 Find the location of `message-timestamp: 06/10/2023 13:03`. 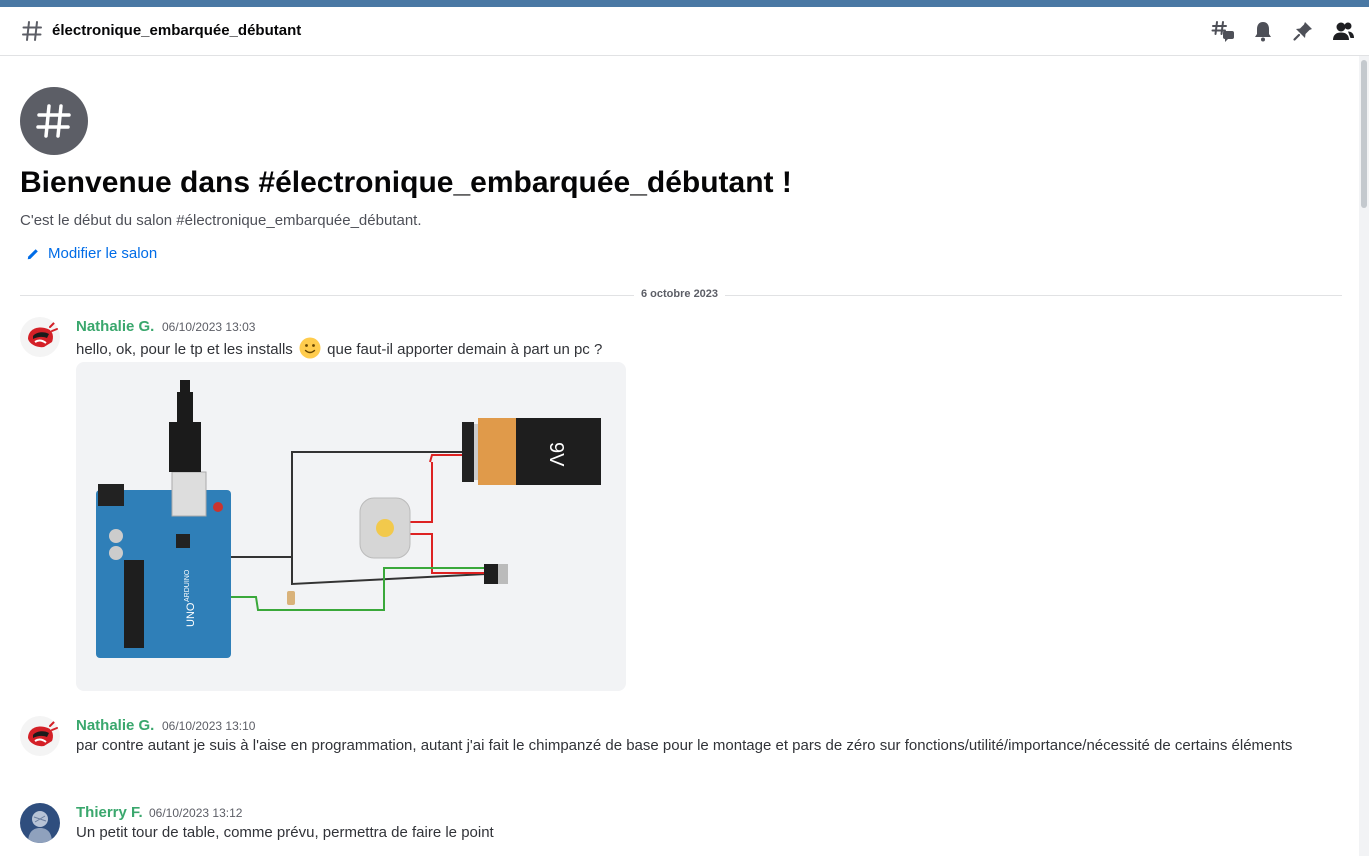

message-timestamp: 06/10/2023 13:03 is located at coordinates (209, 327).